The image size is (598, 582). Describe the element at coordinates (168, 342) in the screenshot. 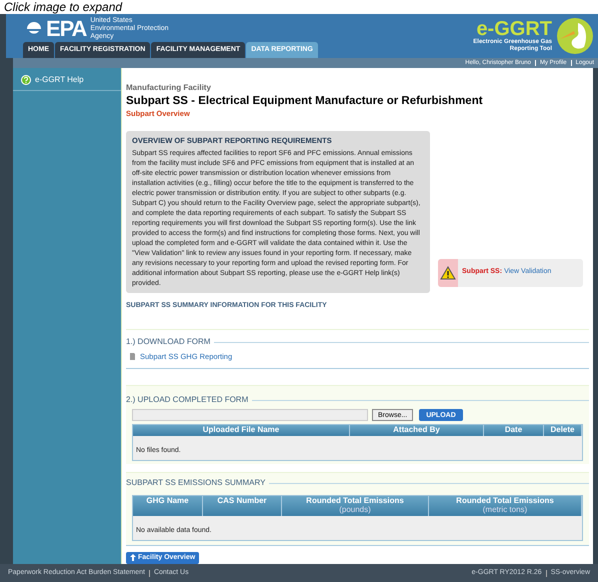

I see `section-legend: 1.) DOWNLOAD FORM` at that location.